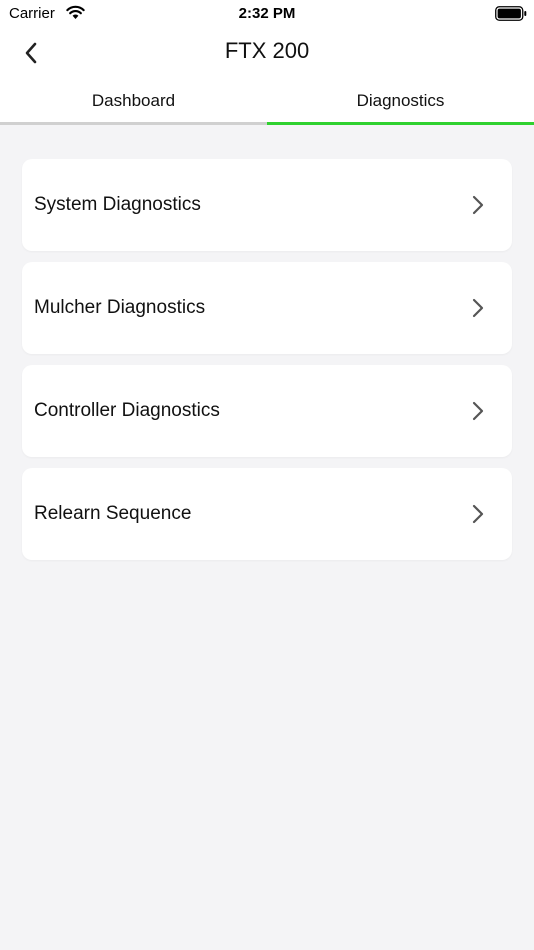  I want to click on tab-diagnostics: Diagnostics, so click(400, 100).